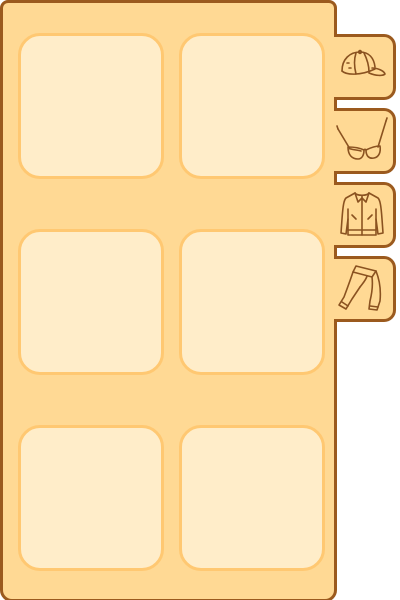 This screenshot has height=600, width=400. What do you see at coordinates (363, 63) in the screenshot?
I see `cap-icon` at bounding box center [363, 63].